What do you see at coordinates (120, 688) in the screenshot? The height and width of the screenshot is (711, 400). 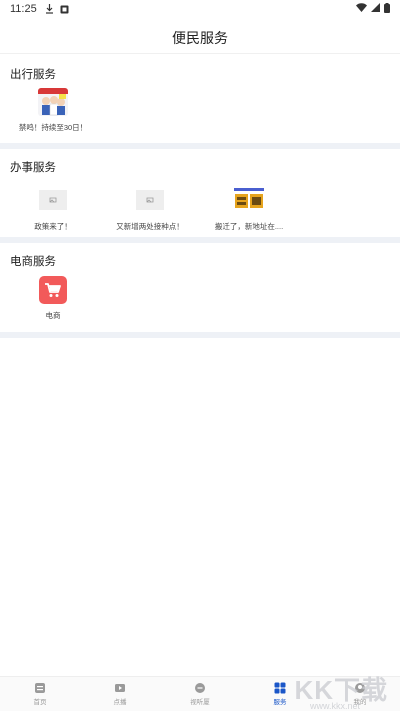 I see `video-play-icon` at bounding box center [120, 688].